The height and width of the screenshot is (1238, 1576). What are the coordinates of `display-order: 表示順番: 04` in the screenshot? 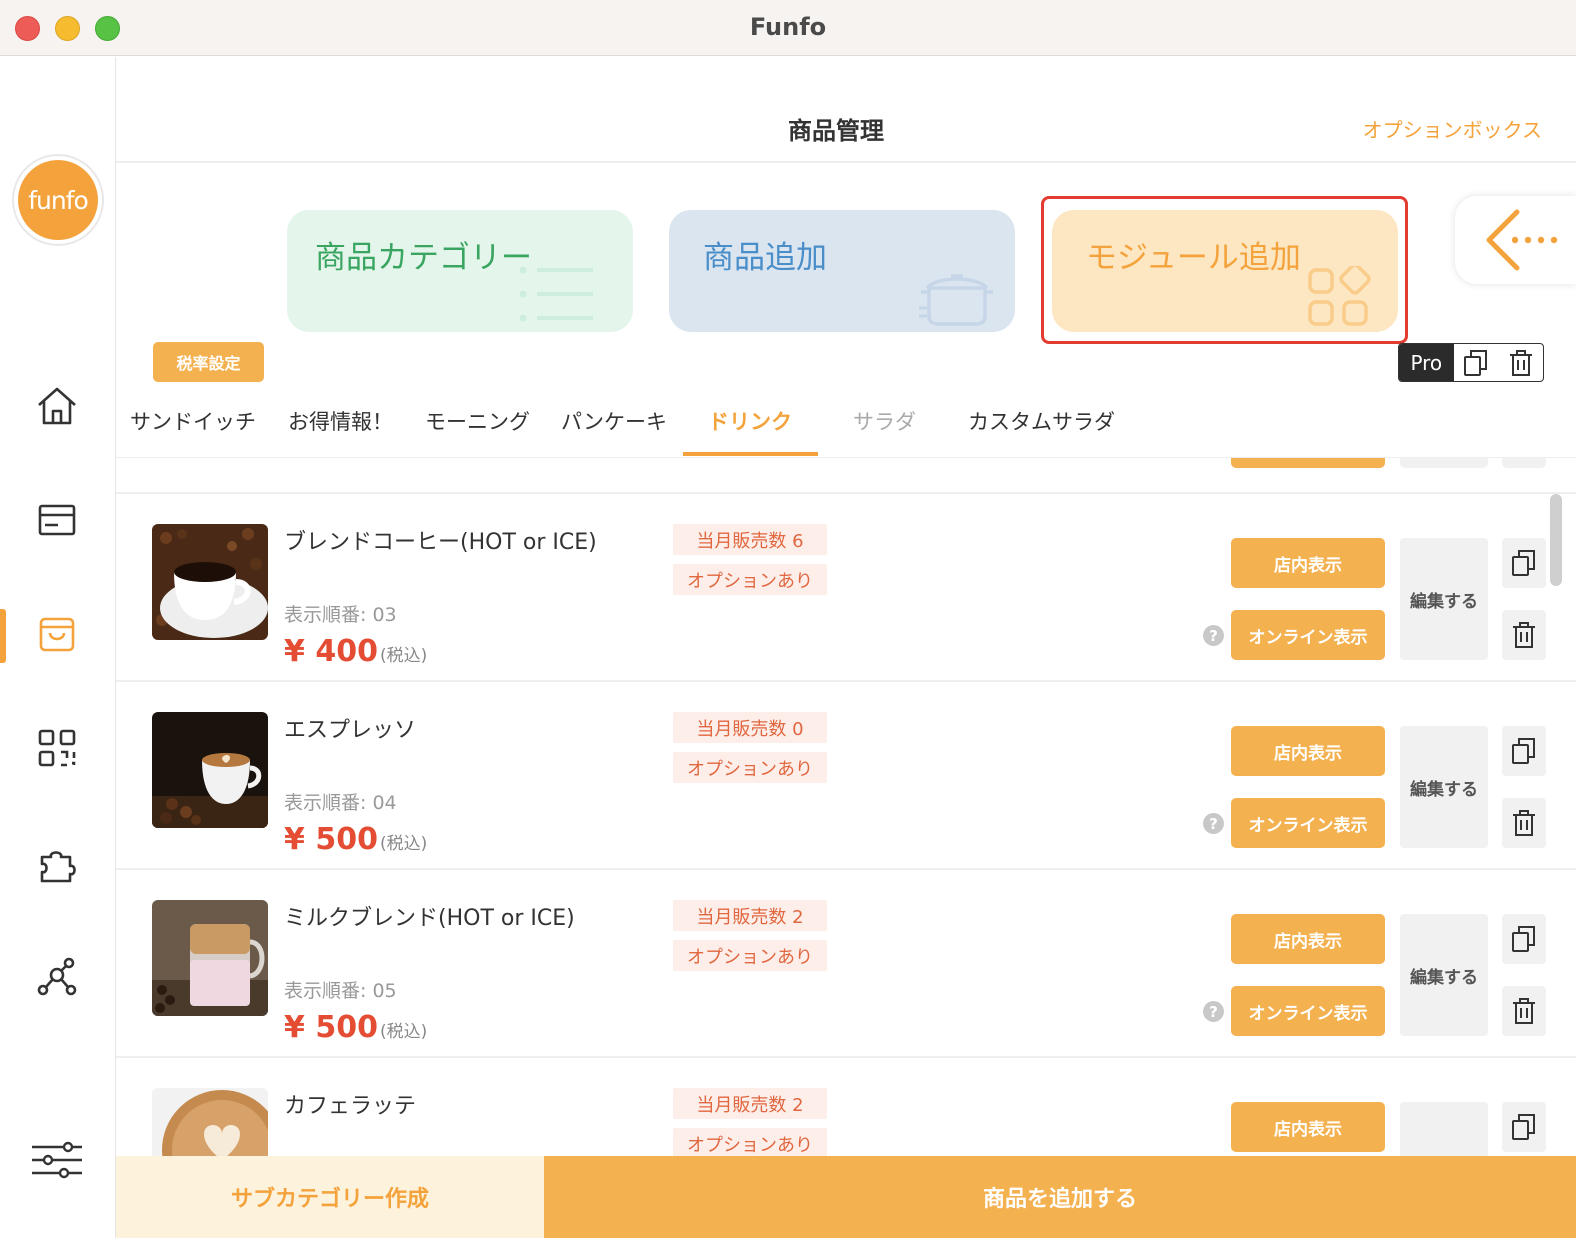 It's located at (340, 803).